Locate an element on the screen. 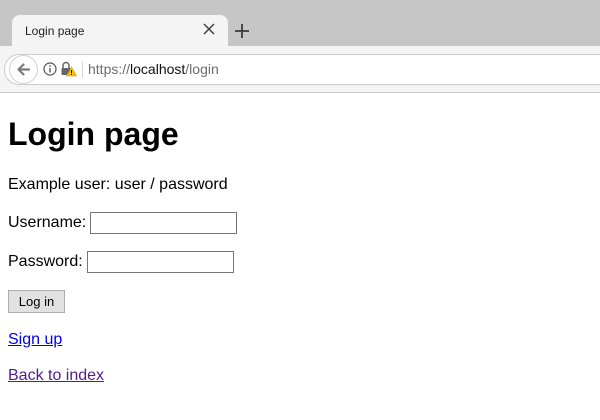  back-button is located at coordinates (23, 69).